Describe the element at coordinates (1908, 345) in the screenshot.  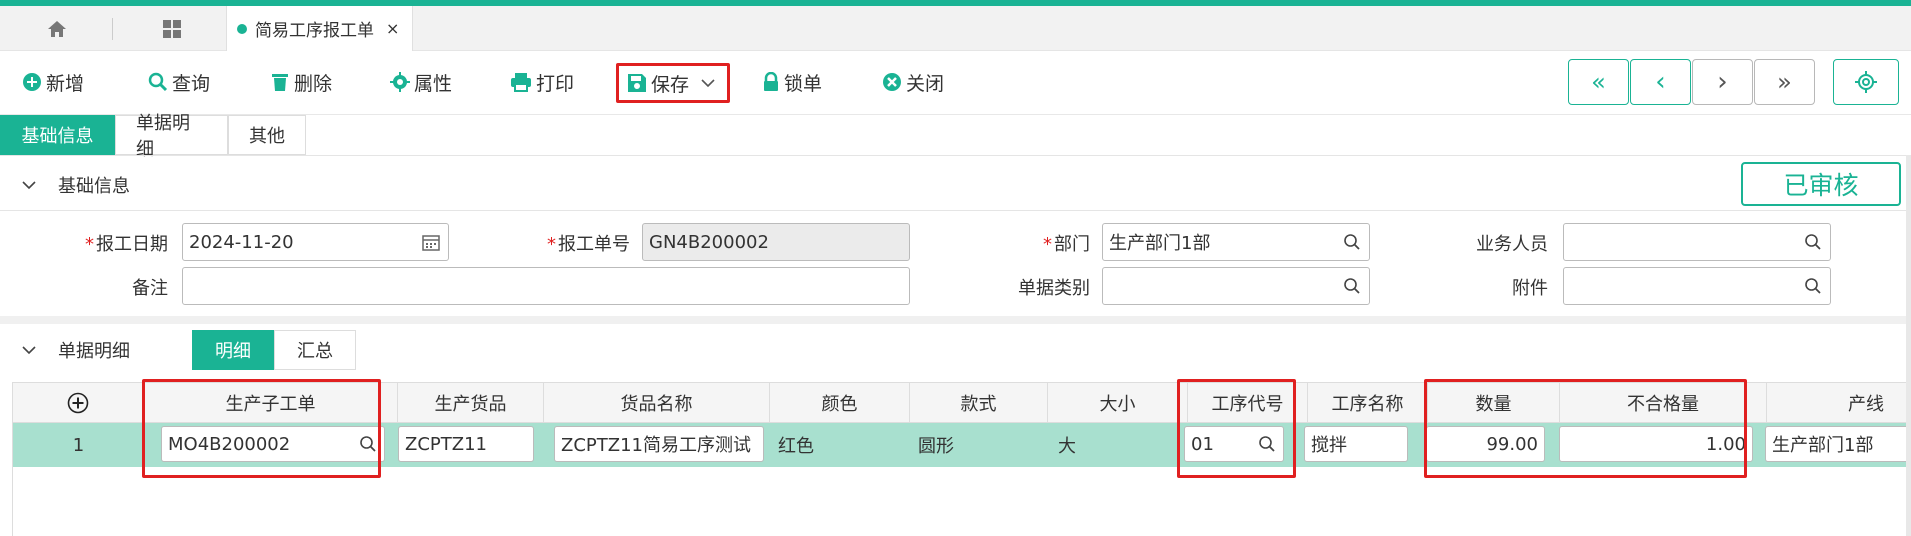
I see `vertical-scrollbar` at that location.